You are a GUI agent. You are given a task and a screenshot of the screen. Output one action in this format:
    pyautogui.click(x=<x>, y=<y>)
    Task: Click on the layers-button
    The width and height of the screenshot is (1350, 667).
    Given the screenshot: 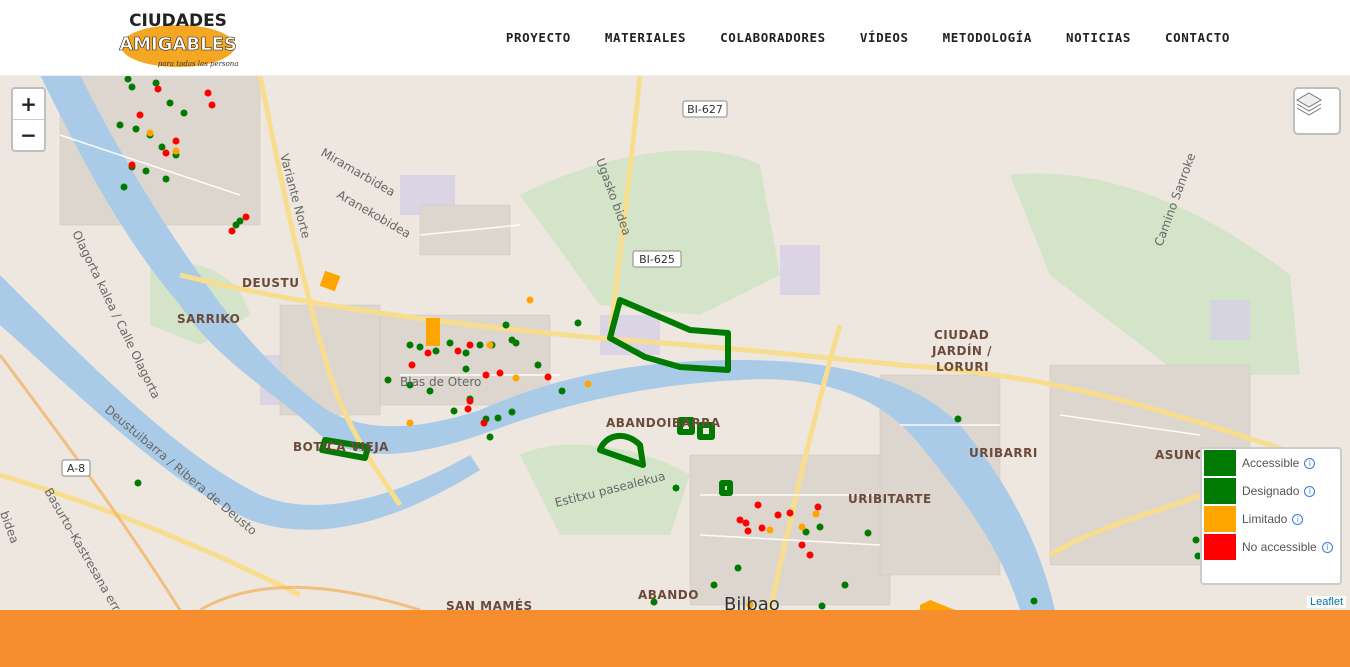 What is the action you would take?
    pyautogui.click(x=1317, y=111)
    